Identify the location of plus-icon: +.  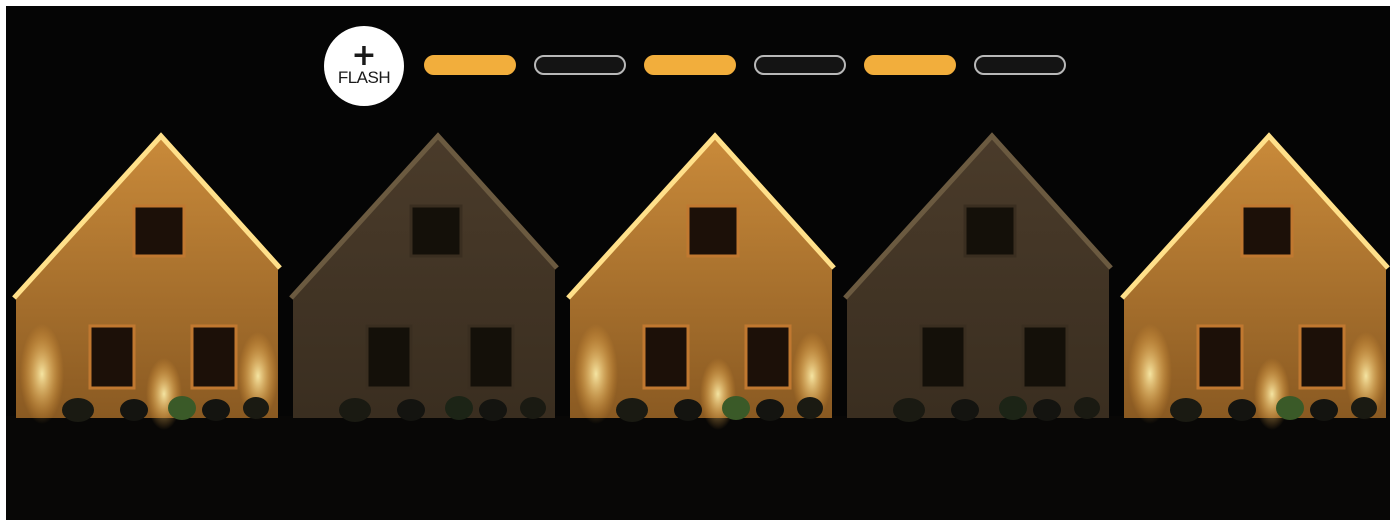
(364, 55).